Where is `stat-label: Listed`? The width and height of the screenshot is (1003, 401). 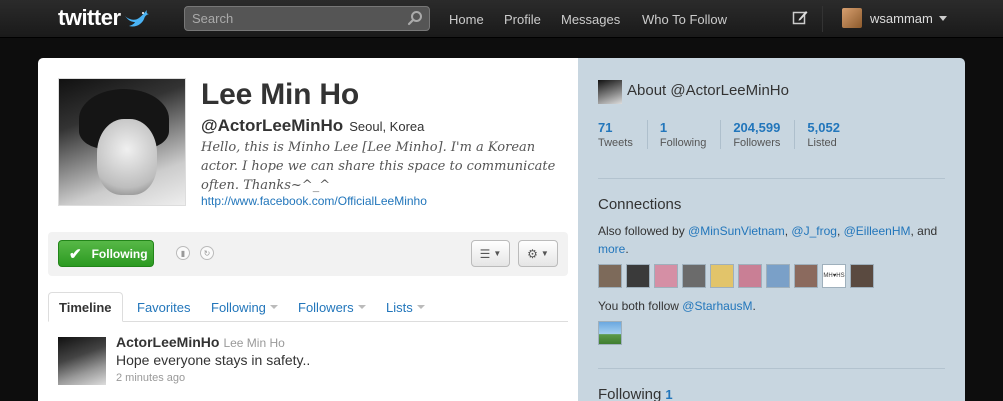 stat-label: Listed is located at coordinates (822, 143).